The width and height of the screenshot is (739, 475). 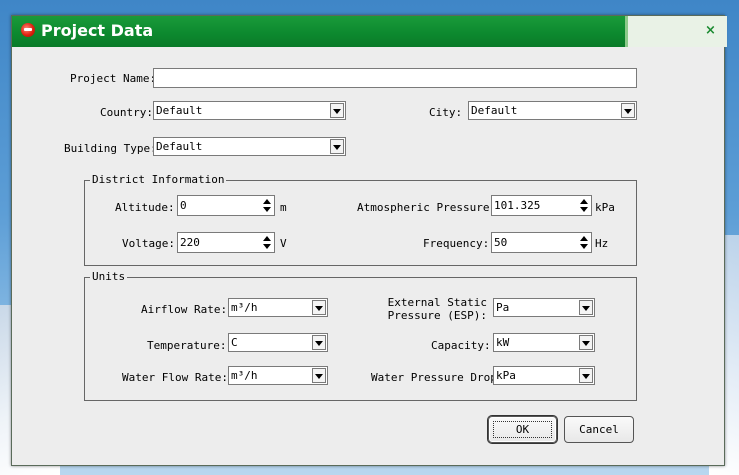 I want to click on atmospheric-pressure-spinner: 101.325, so click(x=541, y=205).